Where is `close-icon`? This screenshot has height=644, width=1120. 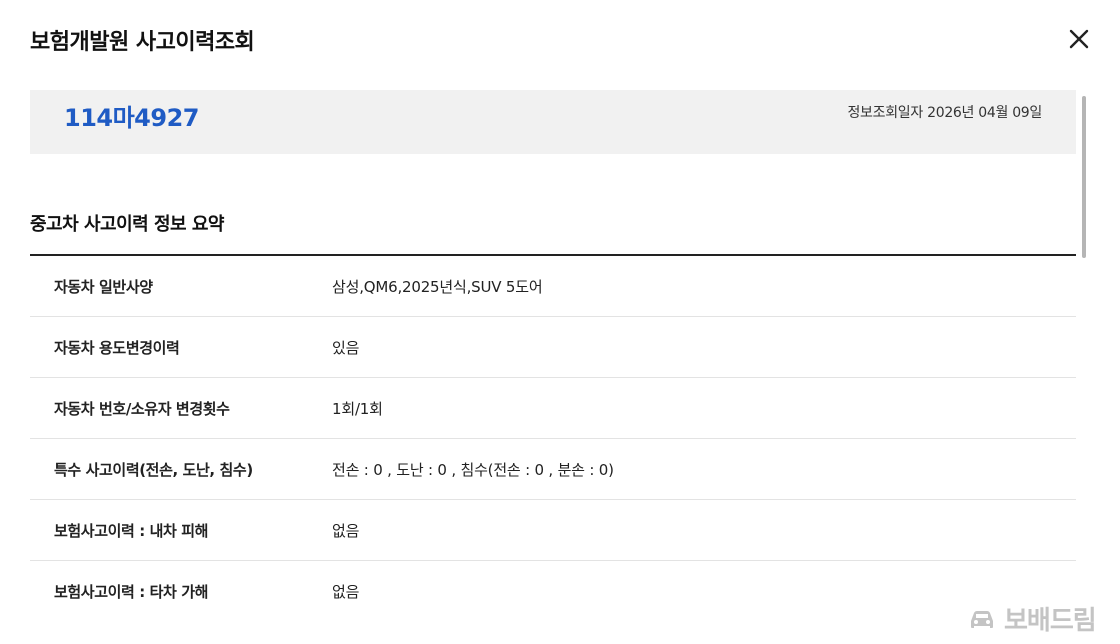
close-icon is located at coordinates (1079, 39).